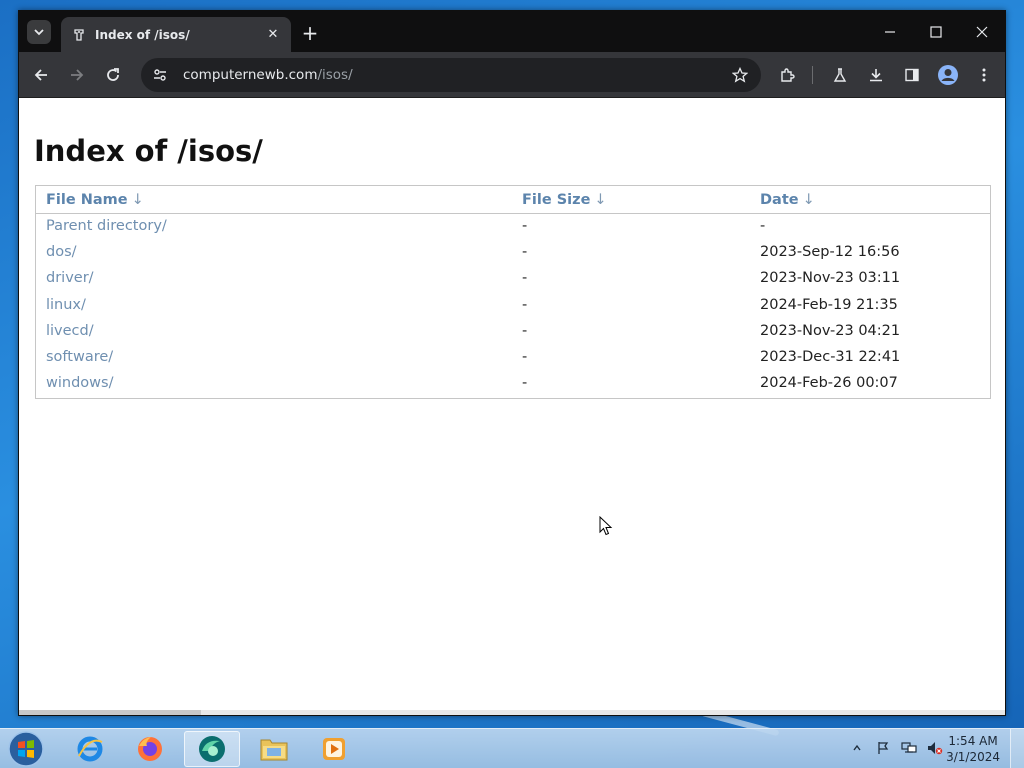  What do you see at coordinates (830, 357) in the screenshot?
I see `file-date: 2023-Dec-31 22:41` at bounding box center [830, 357].